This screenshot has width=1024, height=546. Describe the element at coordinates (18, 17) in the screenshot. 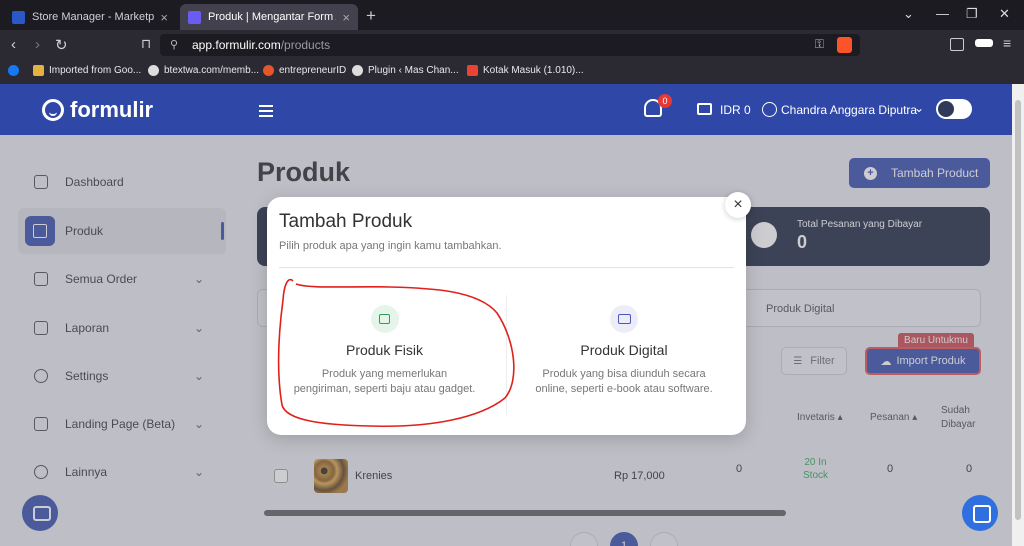

I see `store-favicon-icon` at that location.